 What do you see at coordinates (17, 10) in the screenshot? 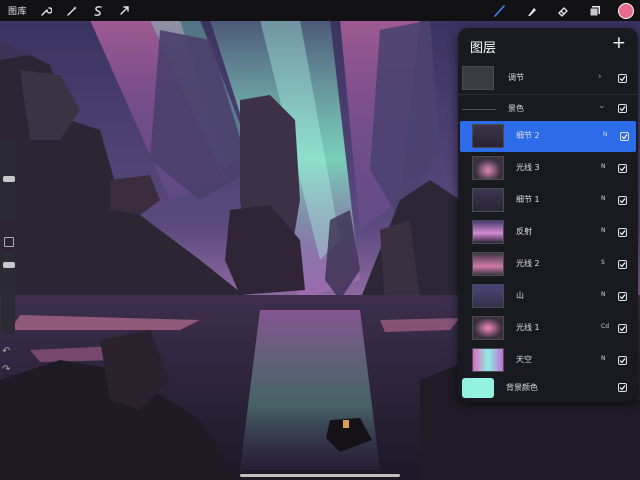
I see `gallery-button: 图库` at bounding box center [17, 10].